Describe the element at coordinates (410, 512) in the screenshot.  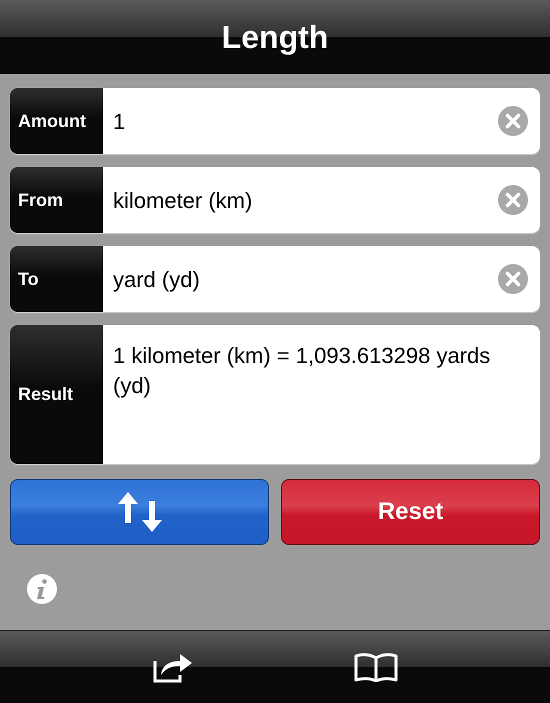
I see `reset-button: Reset` at that location.